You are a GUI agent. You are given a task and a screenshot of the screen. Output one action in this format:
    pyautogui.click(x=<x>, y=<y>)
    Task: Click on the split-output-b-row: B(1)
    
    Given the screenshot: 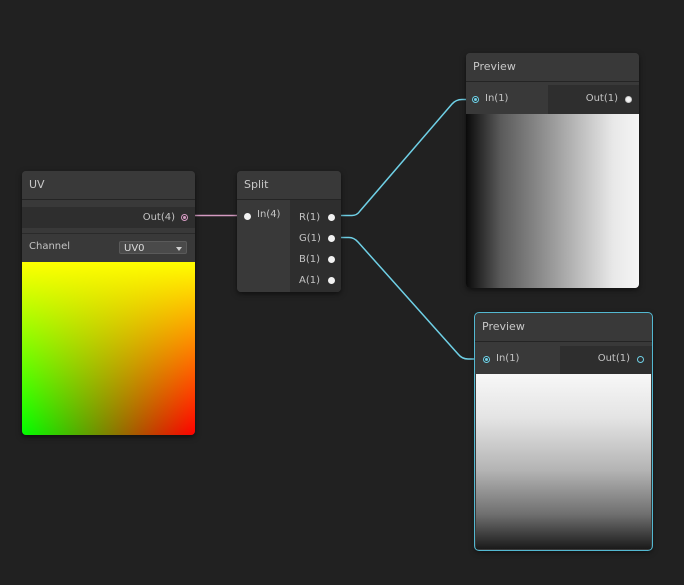 What is the action you would take?
    pyautogui.click(x=315, y=259)
    